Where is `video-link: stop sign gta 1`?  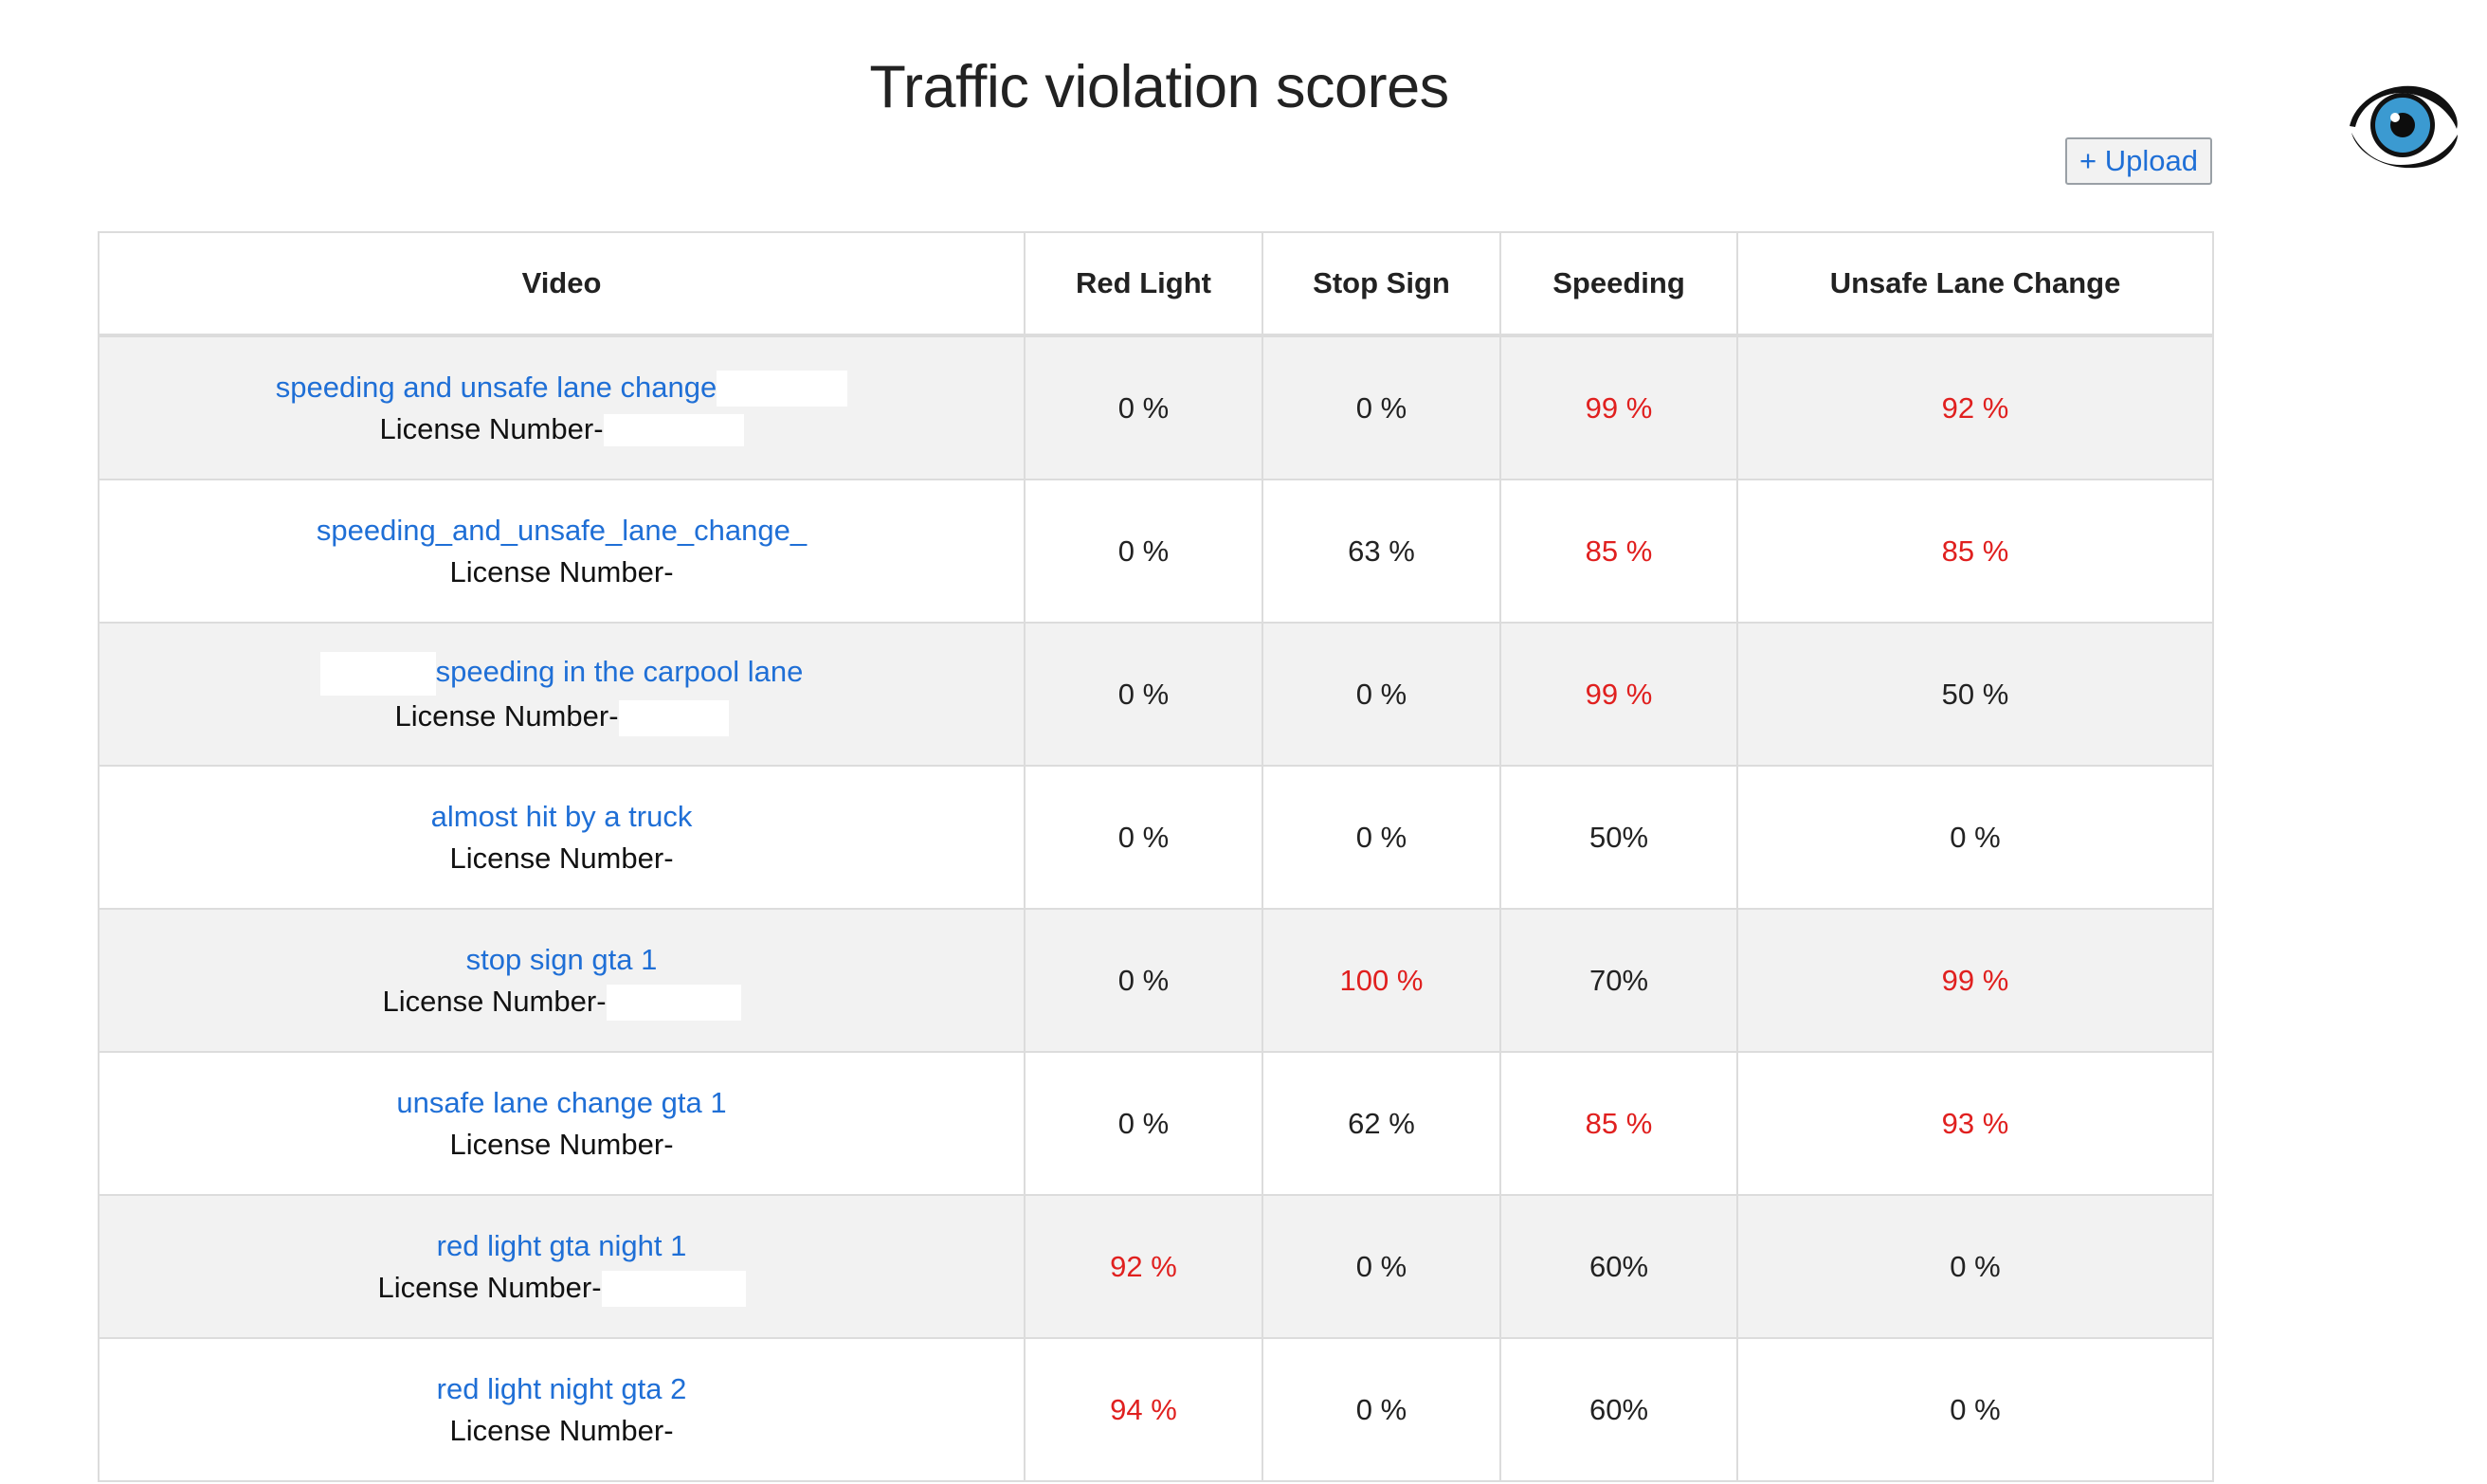
video-link: stop sign gta 1 is located at coordinates (562, 960).